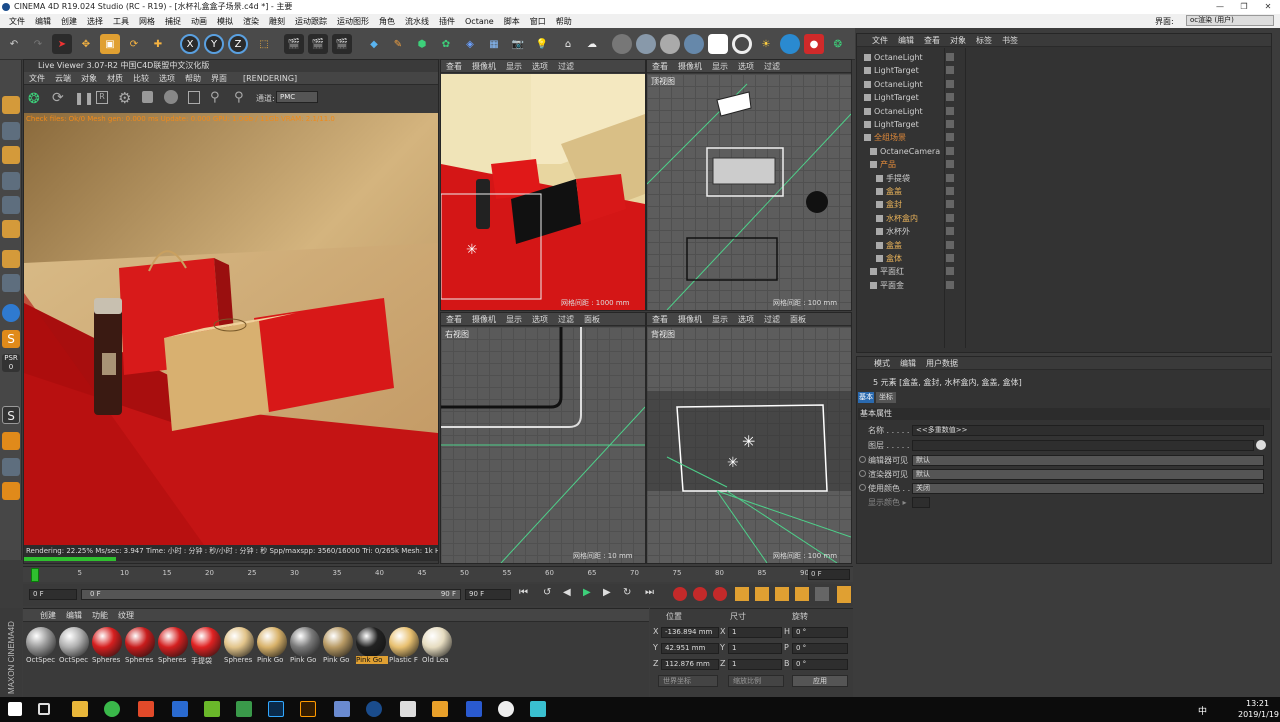 Image resolution: width=1280 pixels, height=722 pixels. What do you see at coordinates (11, 283) in the screenshot?
I see `tweak-mode-icon` at bounding box center [11, 283].